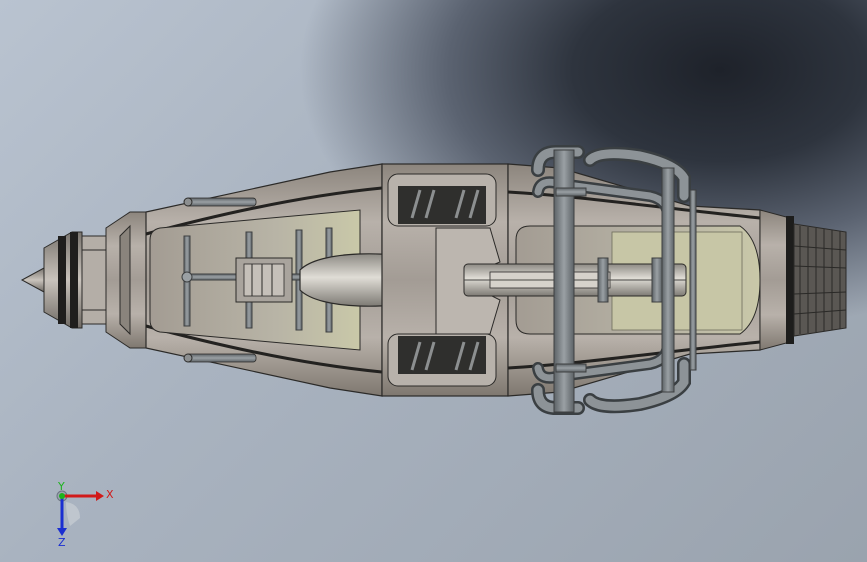  I want to click on z-axis-label: Z, so click(62, 542).